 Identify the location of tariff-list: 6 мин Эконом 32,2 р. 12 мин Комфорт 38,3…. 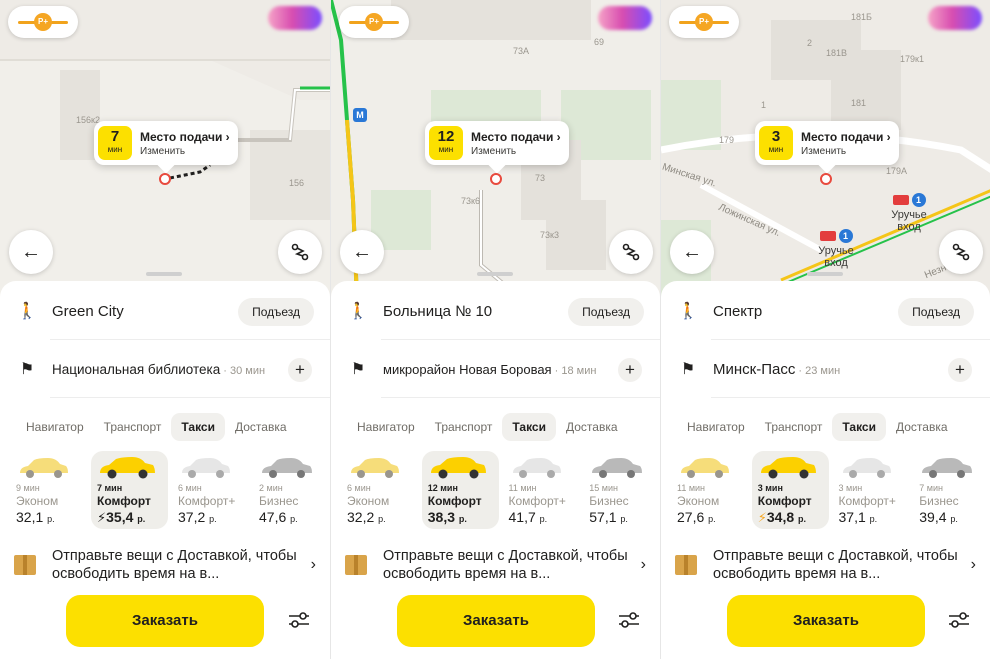
(495, 490).